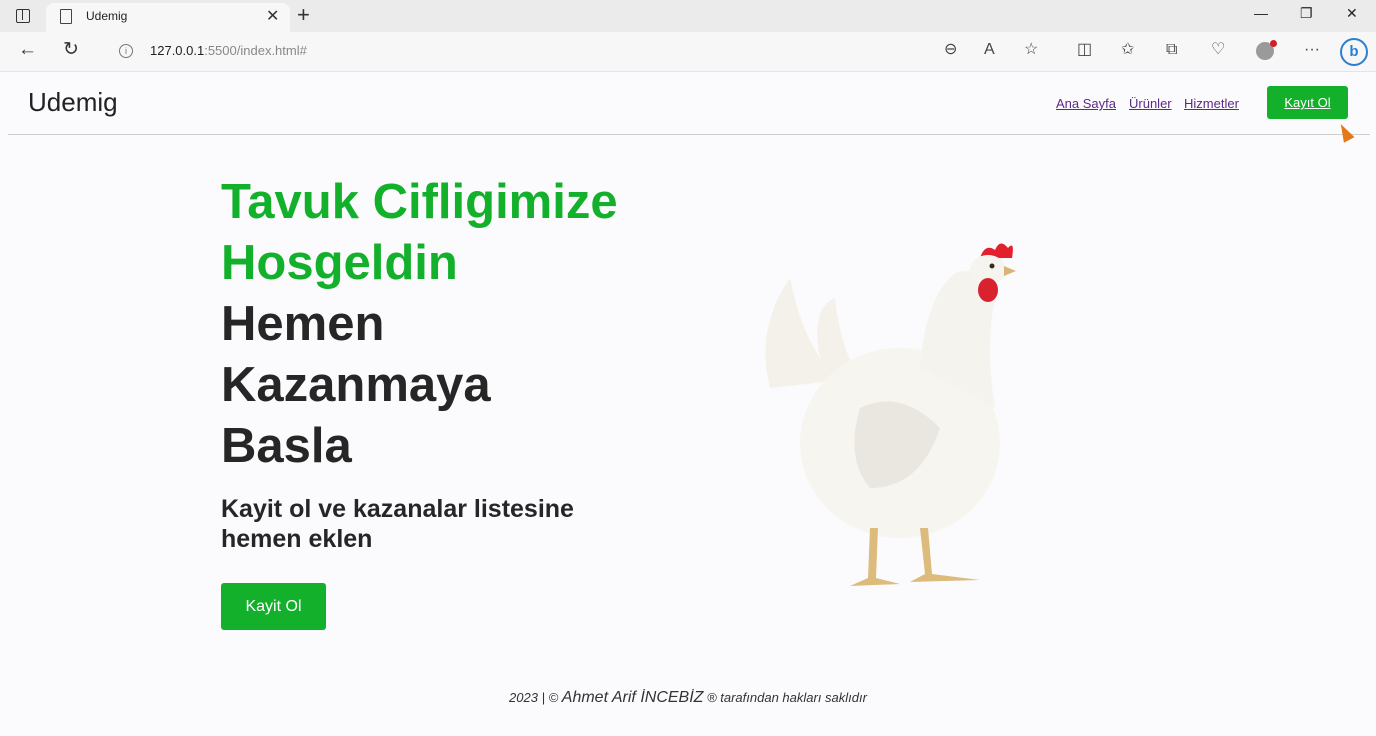 The image size is (1376, 736). What do you see at coordinates (689, 134) in the screenshot?
I see `header-divider` at bounding box center [689, 134].